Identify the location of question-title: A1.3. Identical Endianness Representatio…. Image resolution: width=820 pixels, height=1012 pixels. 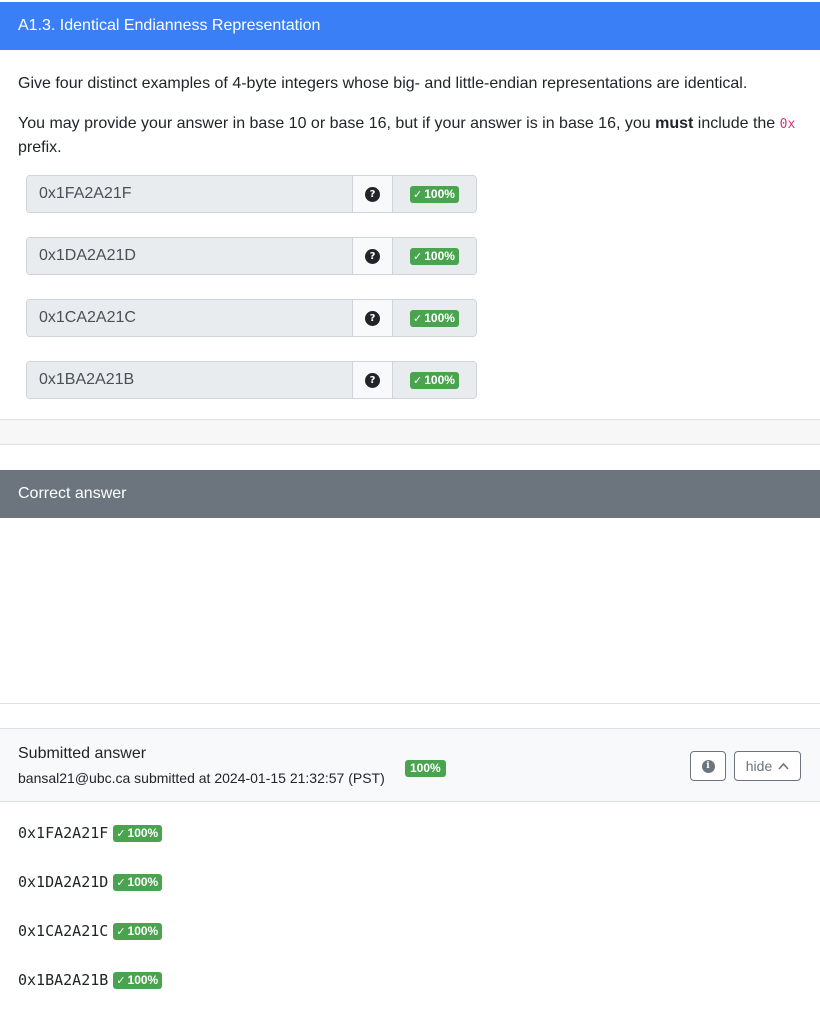
(169, 25).